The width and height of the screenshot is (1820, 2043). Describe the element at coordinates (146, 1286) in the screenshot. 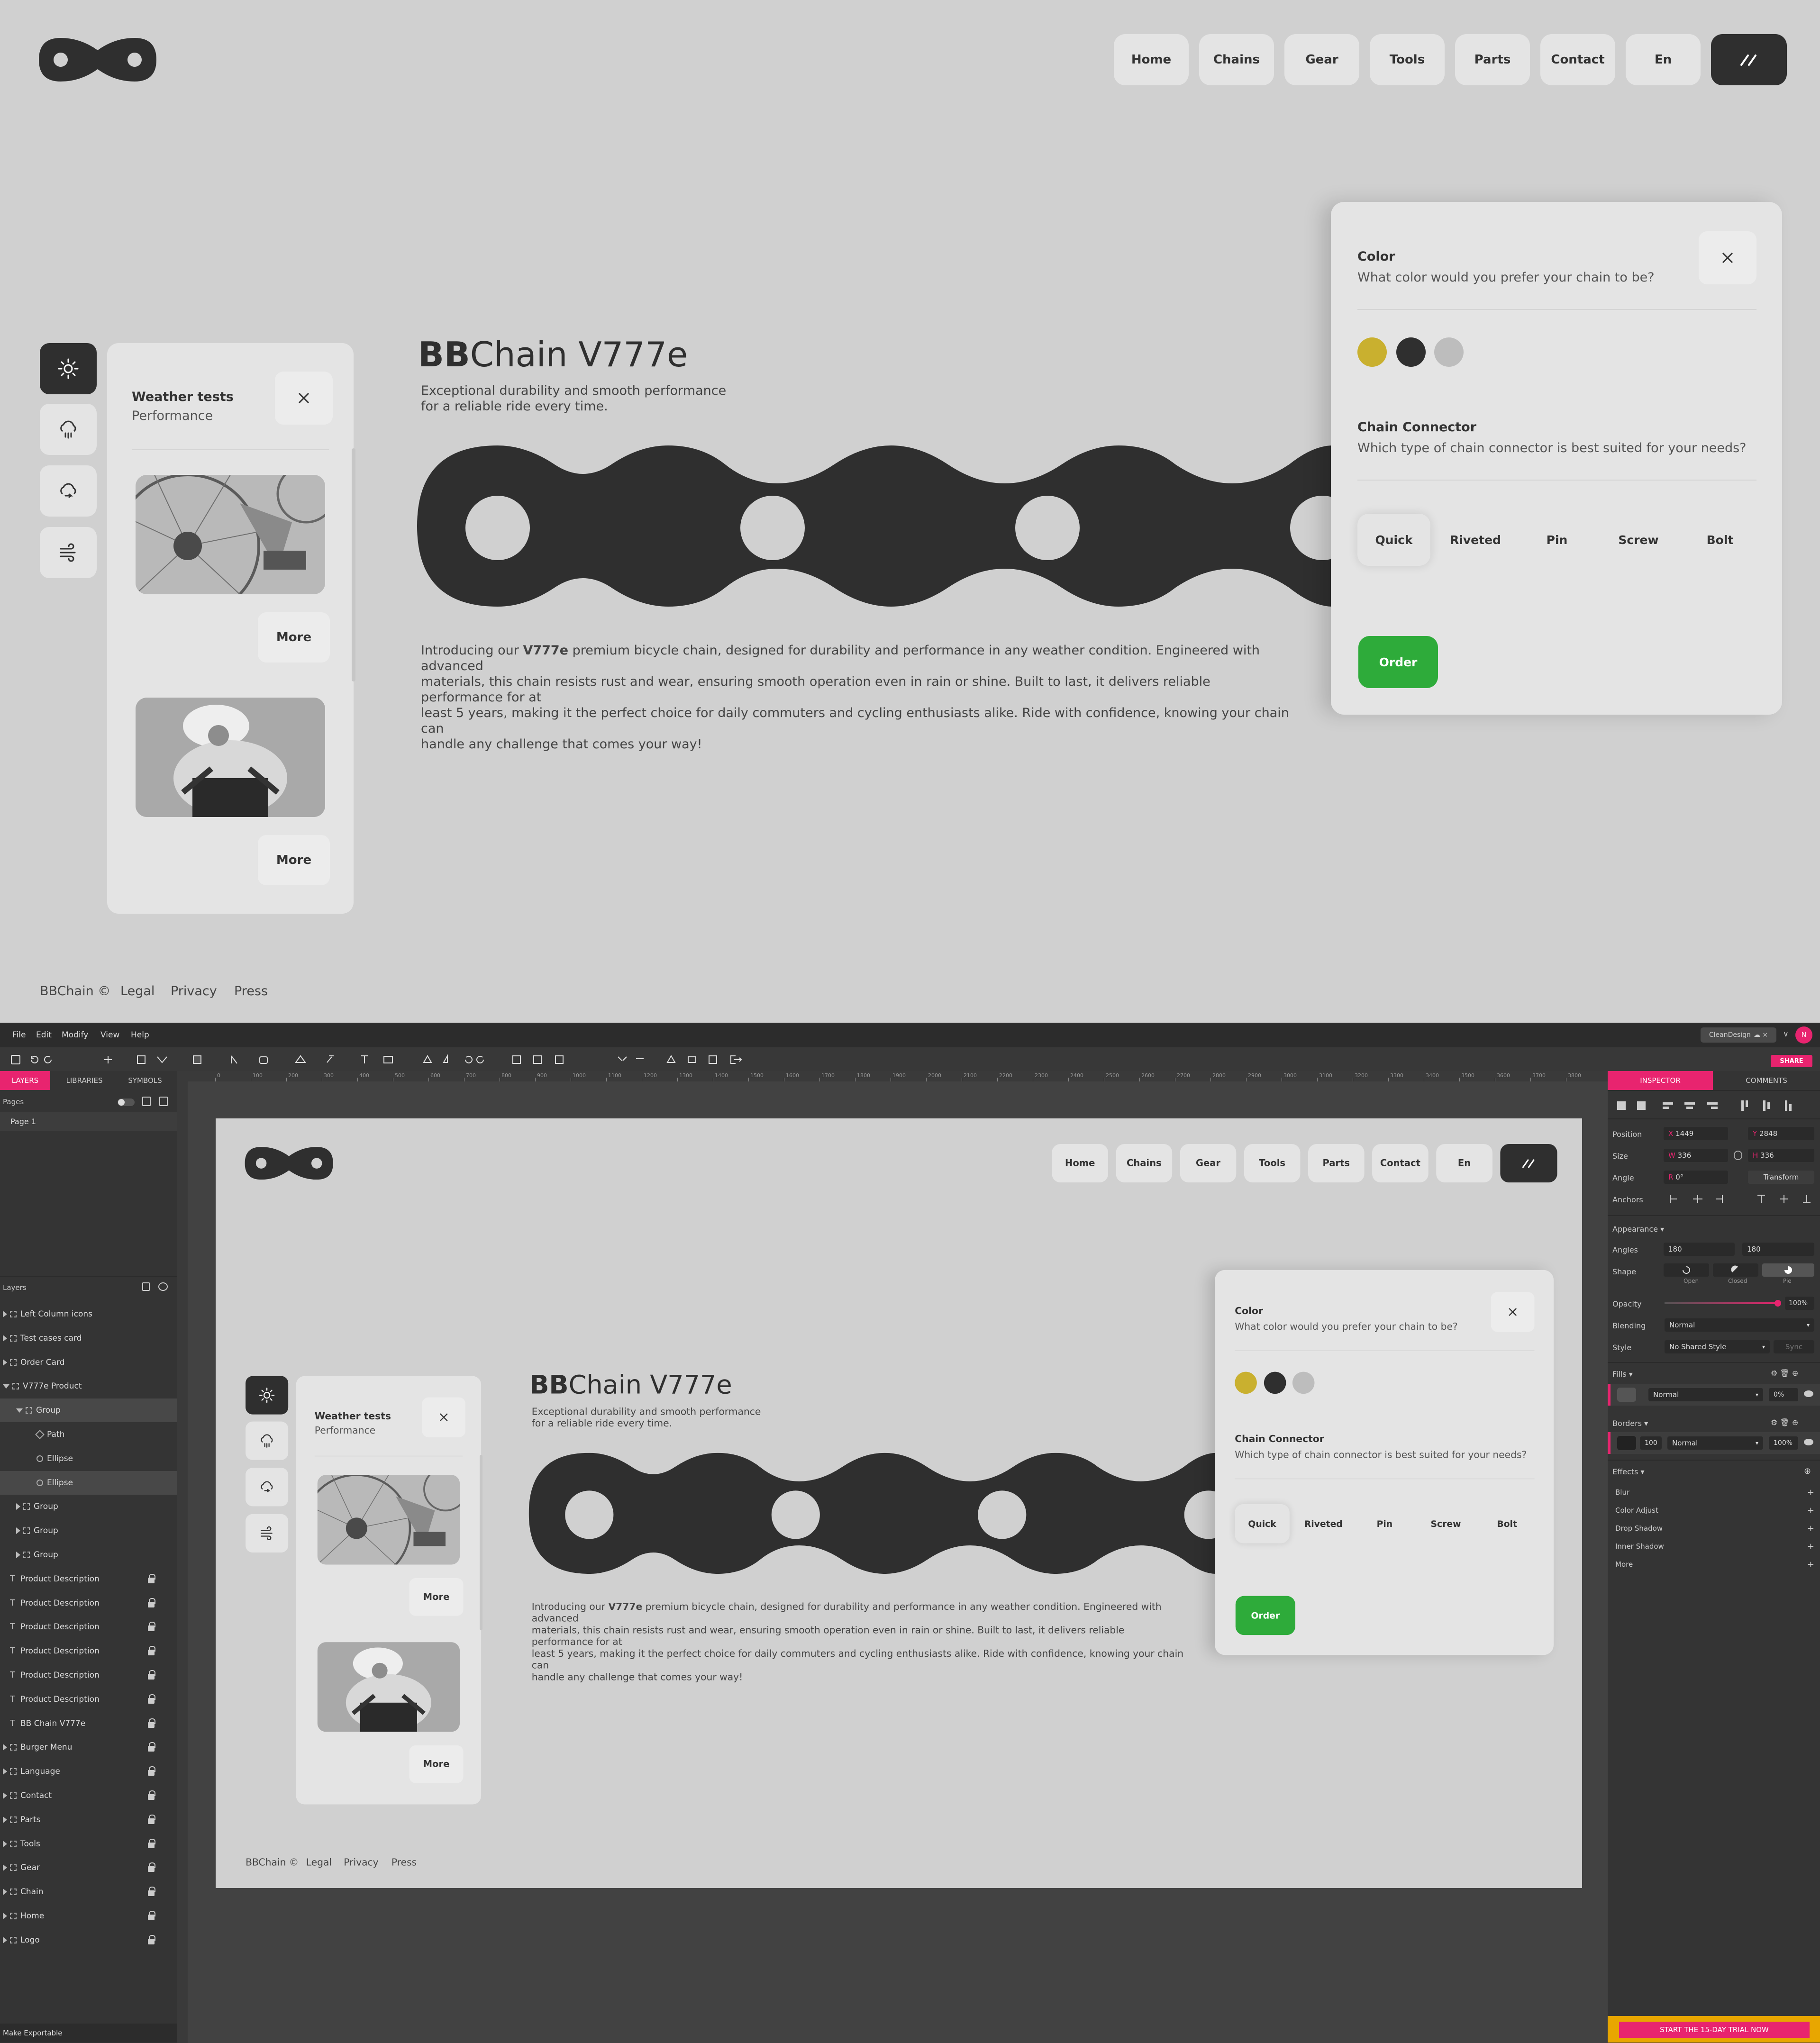

I see `trash-icon` at that location.